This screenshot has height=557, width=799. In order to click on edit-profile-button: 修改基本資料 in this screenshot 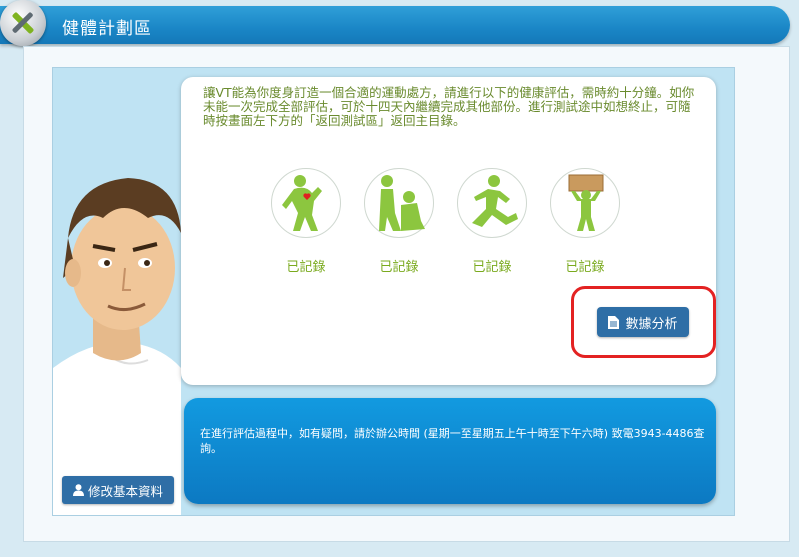, I will do `click(118, 490)`.